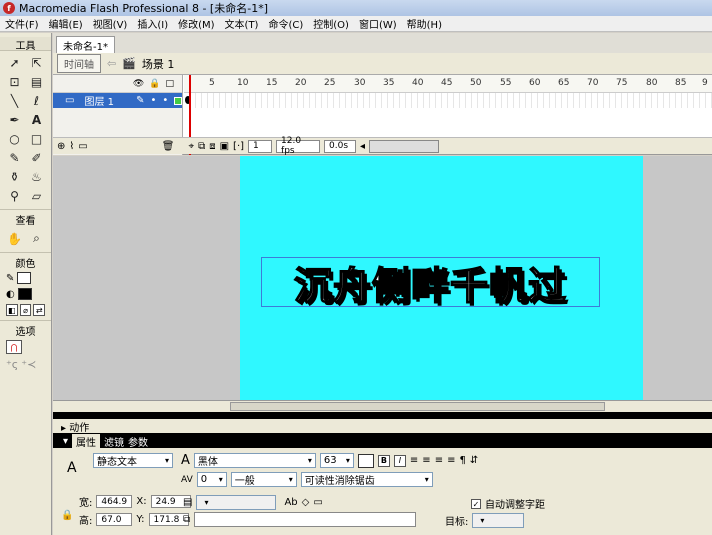 This screenshot has height=535, width=712. I want to click on swap-colors-icon: ⇄, so click(39, 310).